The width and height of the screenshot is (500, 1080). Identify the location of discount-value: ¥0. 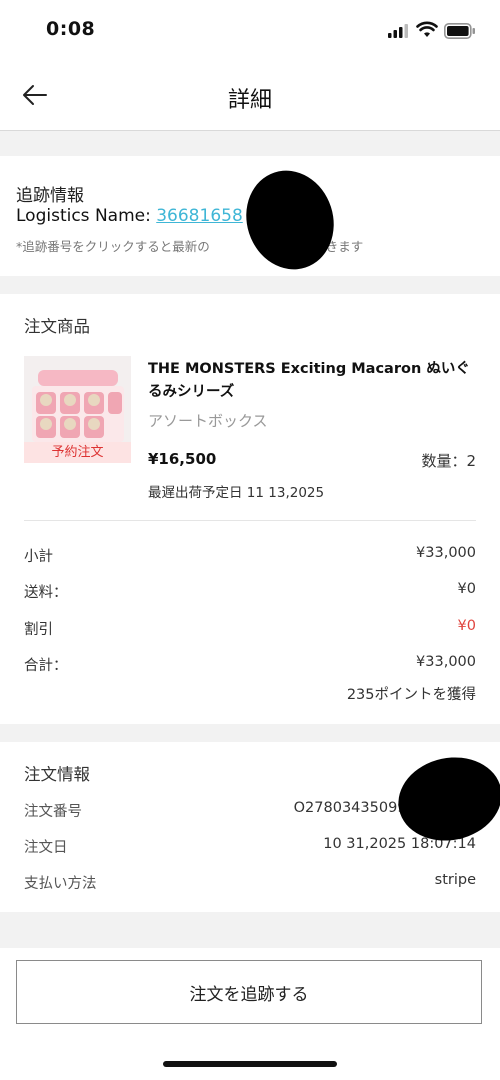
(466, 626).